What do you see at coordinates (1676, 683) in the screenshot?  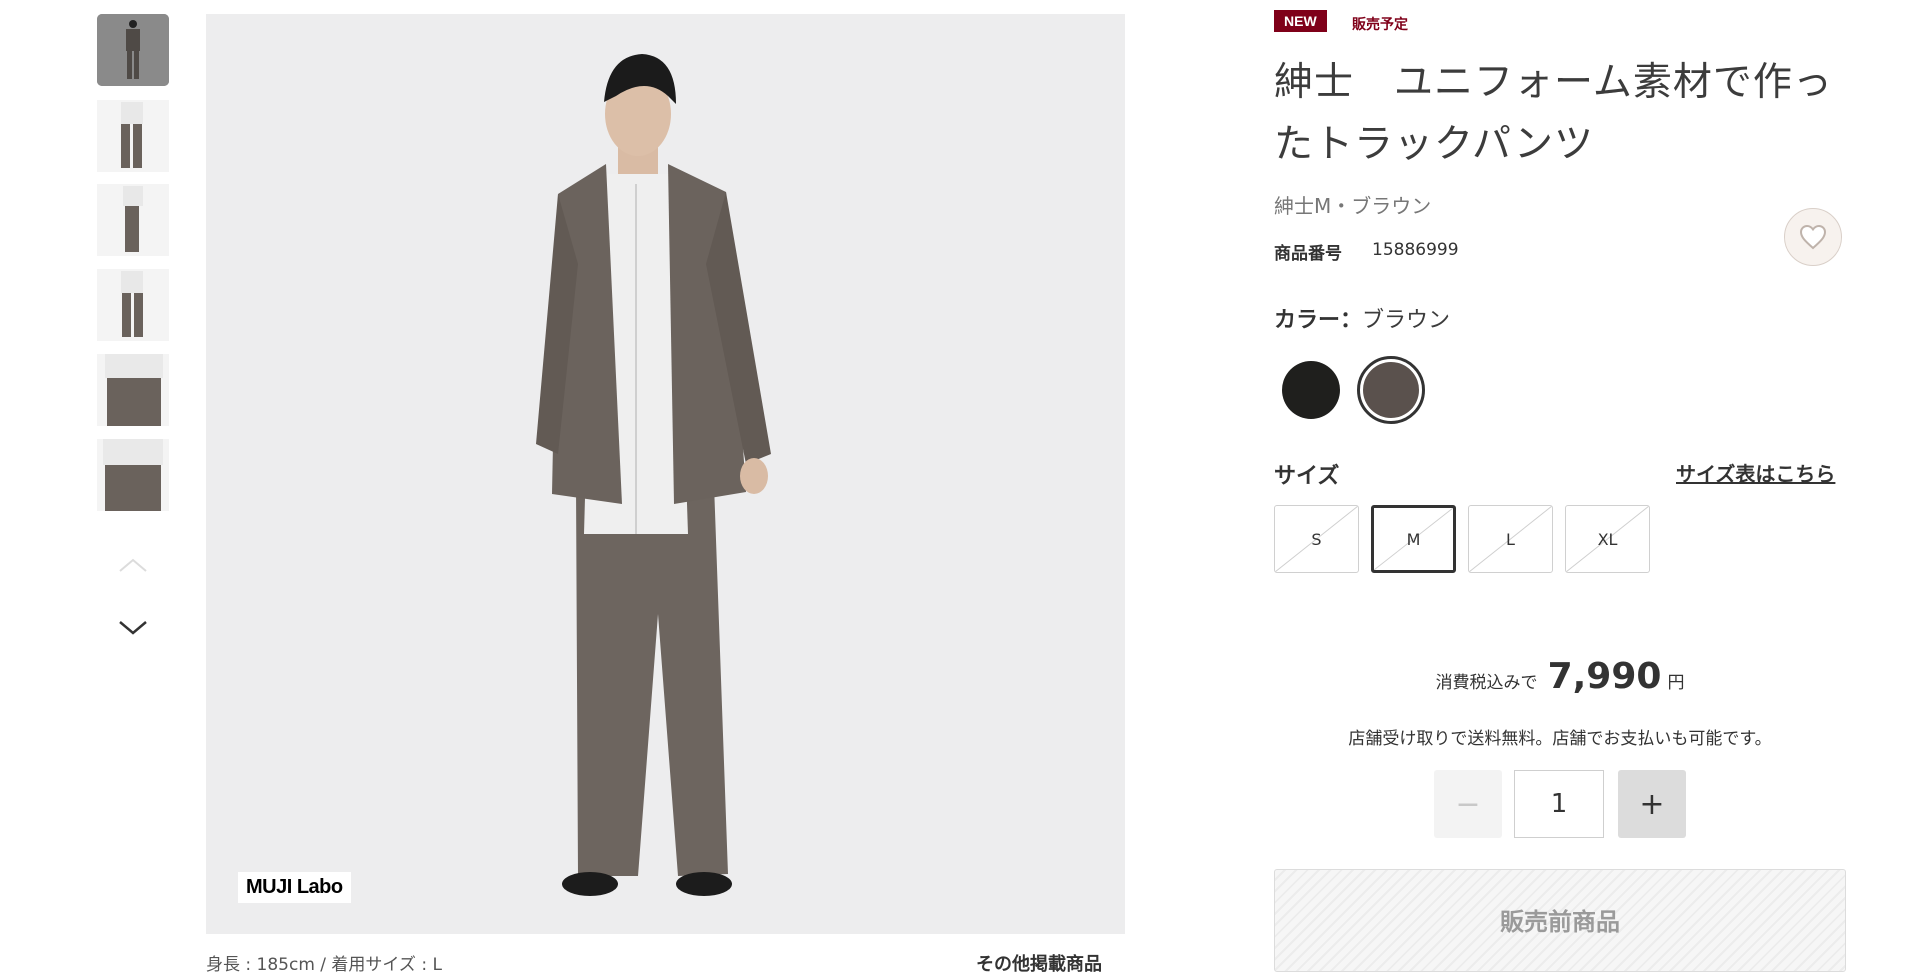 I see `price-unit: 円` at bounding box center [1676, 683].